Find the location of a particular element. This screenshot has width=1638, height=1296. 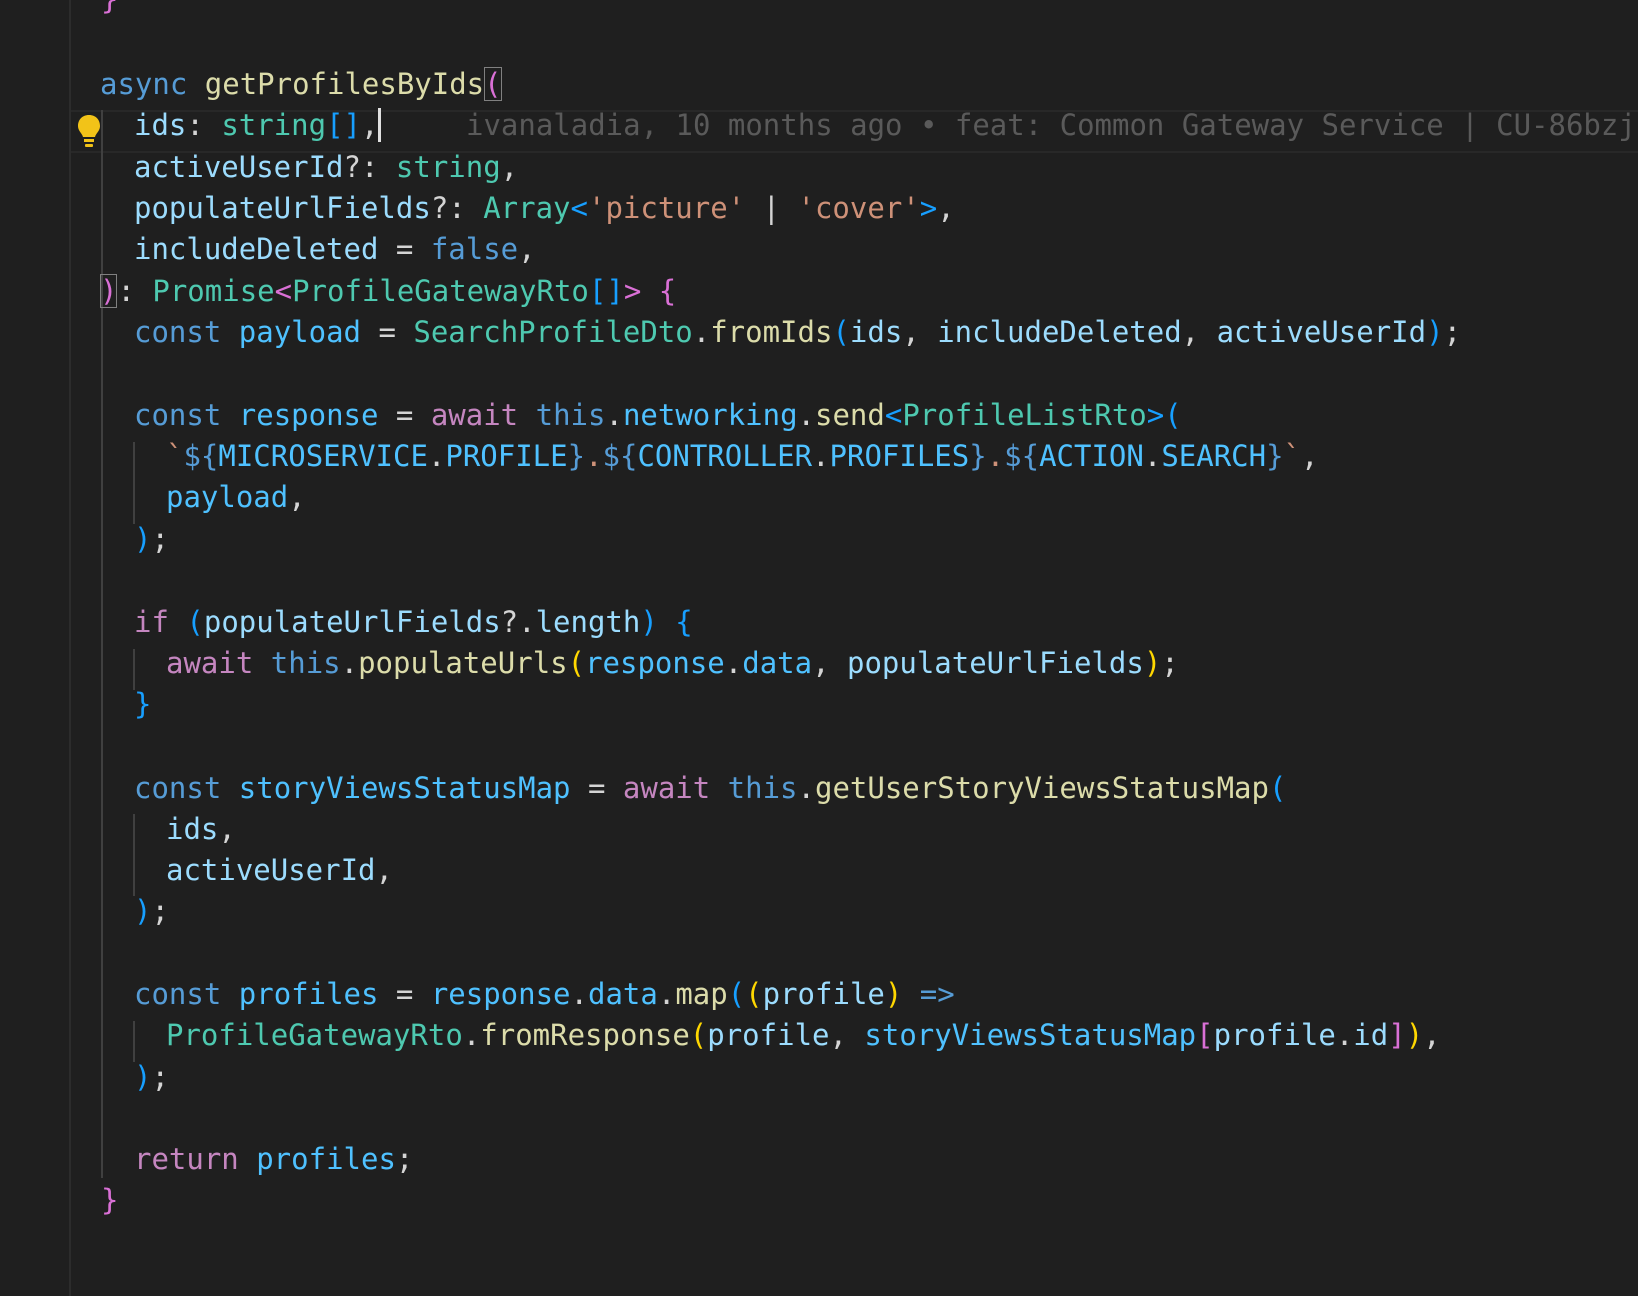

property-name: data is located at coordinates (777, 663).